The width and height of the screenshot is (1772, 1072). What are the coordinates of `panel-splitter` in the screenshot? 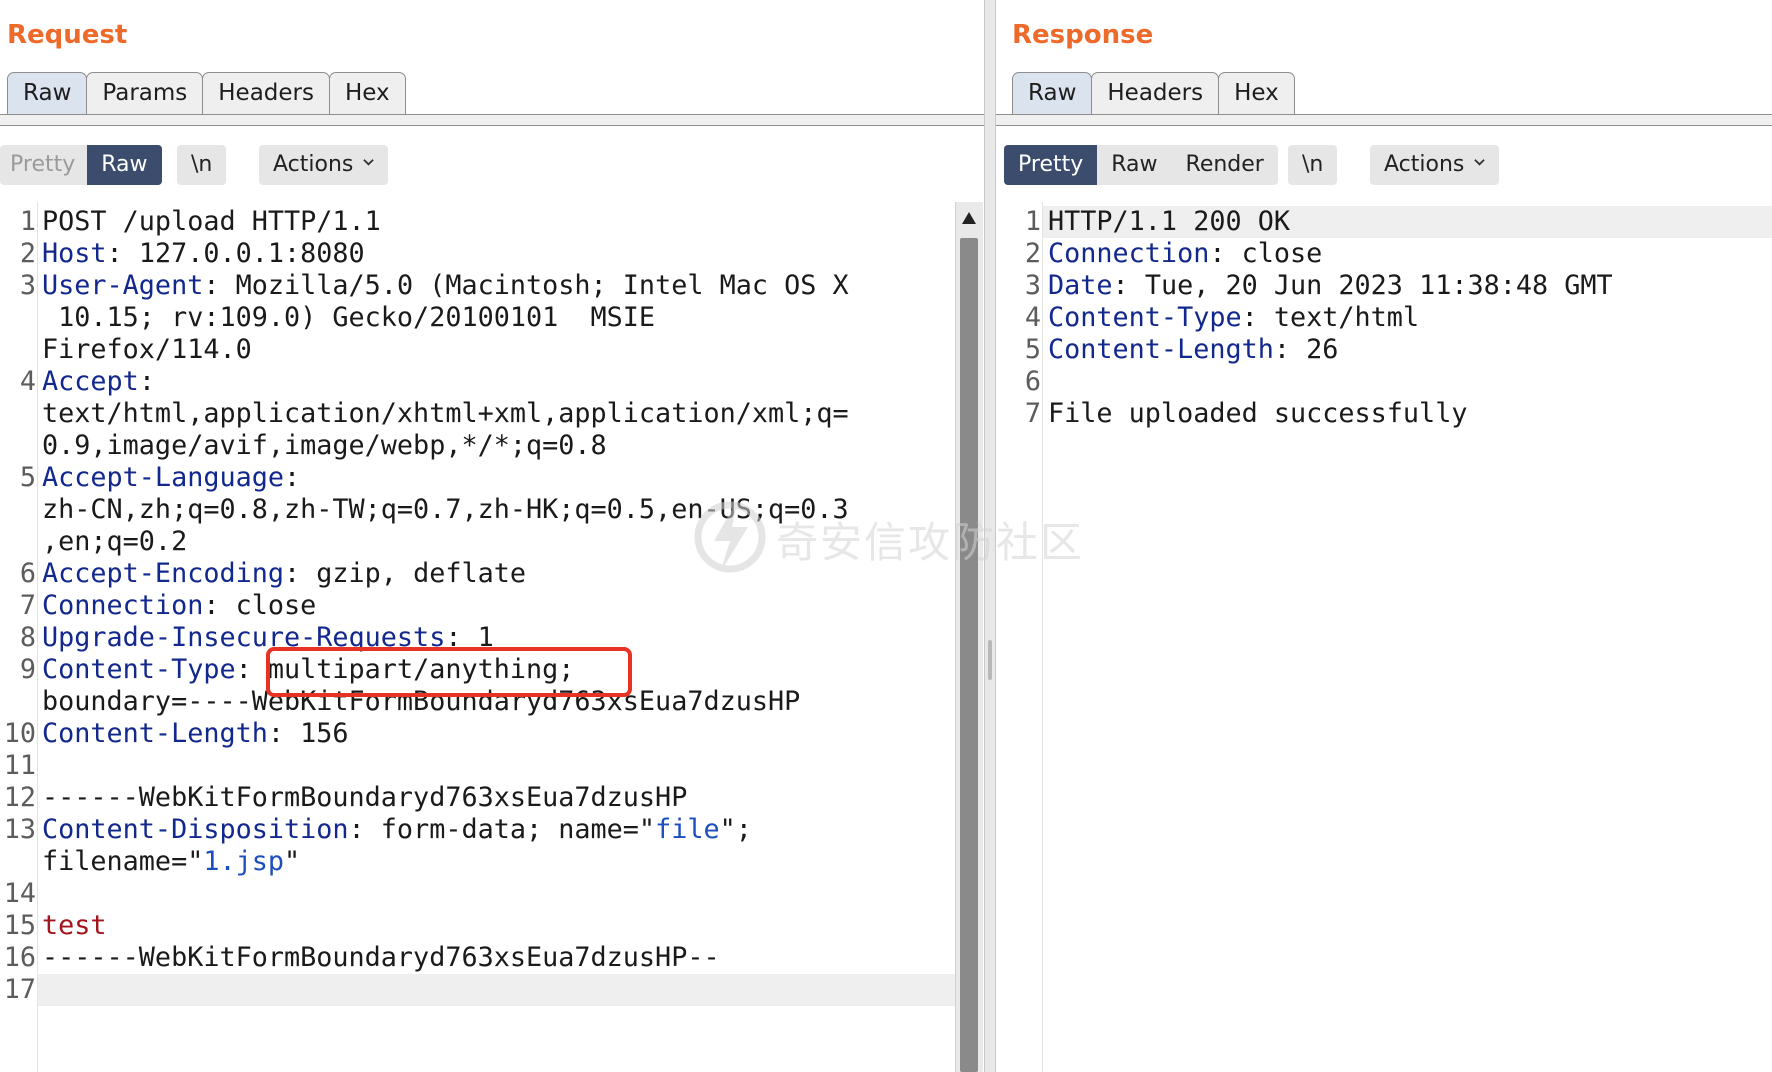 It's located at (990, 536).